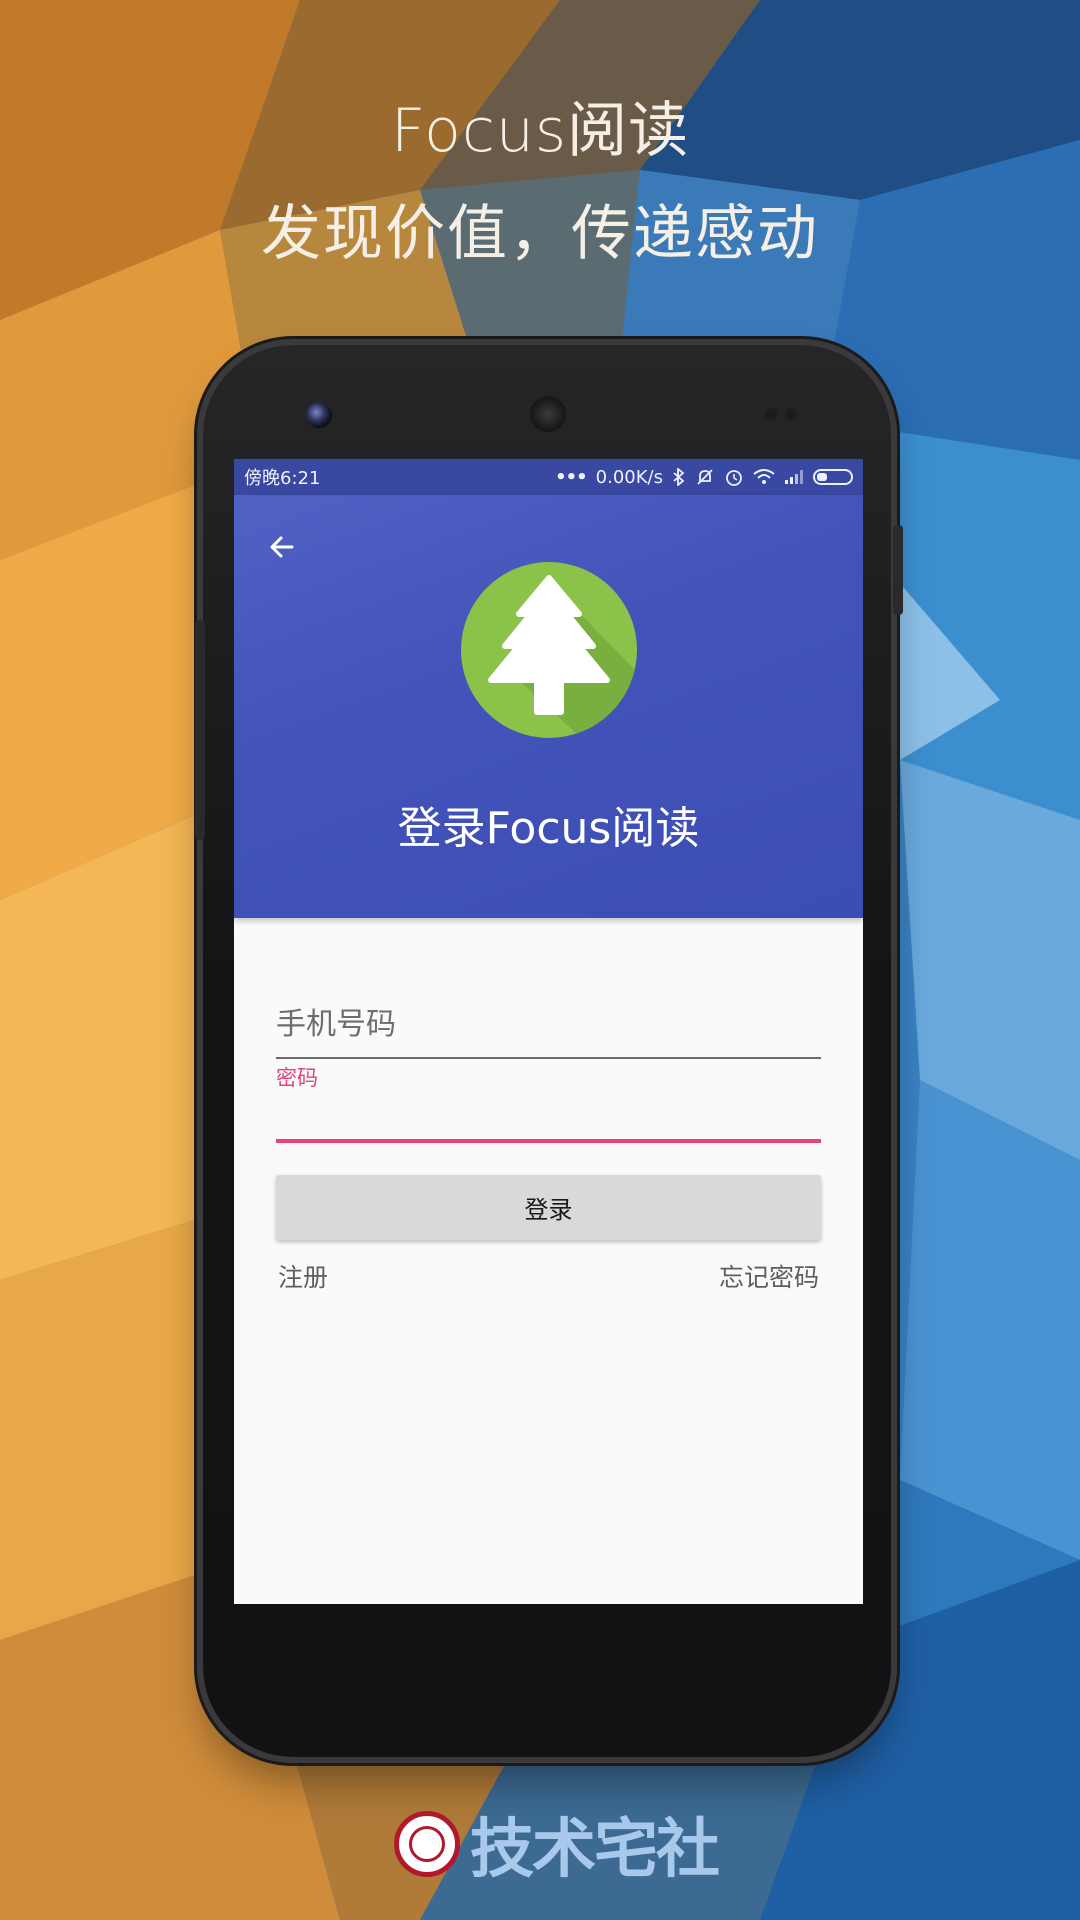  Describe the element at coordinates (548, 1120) in the screenshot. I see `password-field` at that location.